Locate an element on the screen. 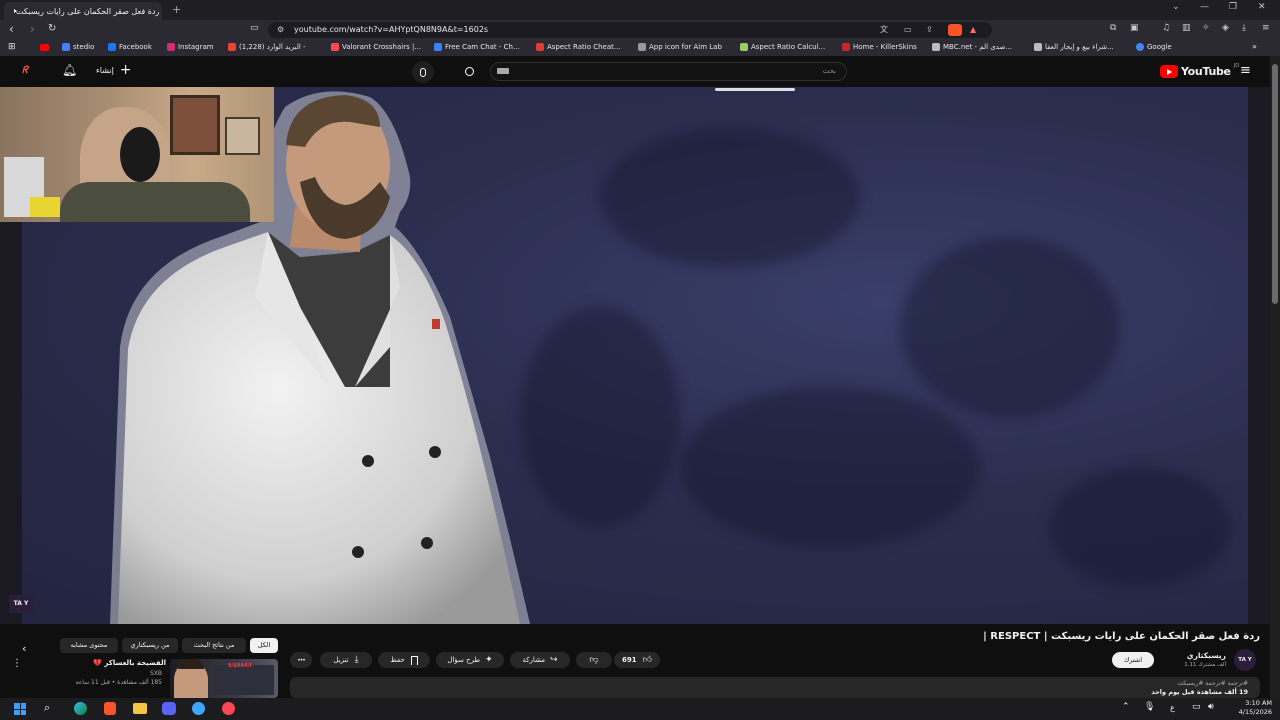 The height and width of the screenshot is (720, 1280). valorant-icon is located at coordinates (228, 708).